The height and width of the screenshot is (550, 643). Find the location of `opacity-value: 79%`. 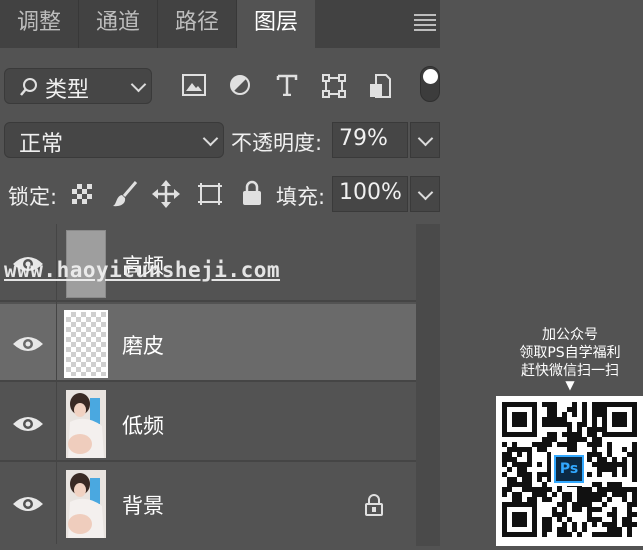

opacity-value: 79% is located at coordinates (363, 138).